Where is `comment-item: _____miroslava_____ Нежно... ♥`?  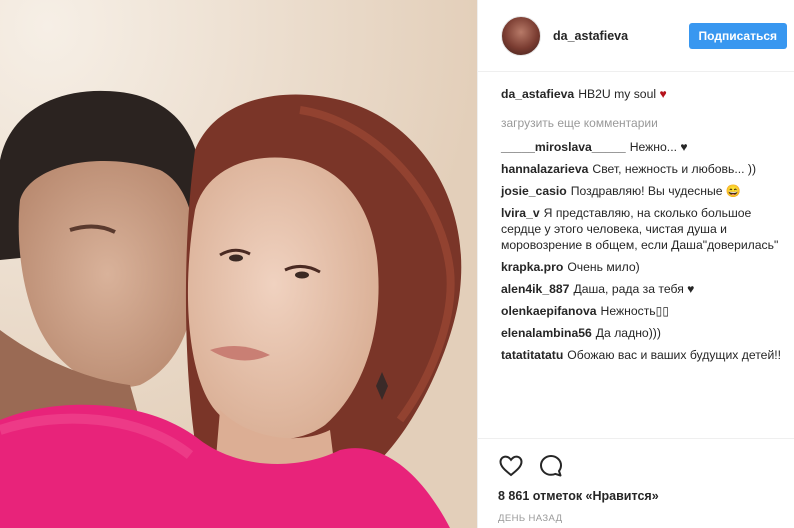
comment-item: _____miroslava_____ Нежно... ♥ is located at coordinates (642, 147).